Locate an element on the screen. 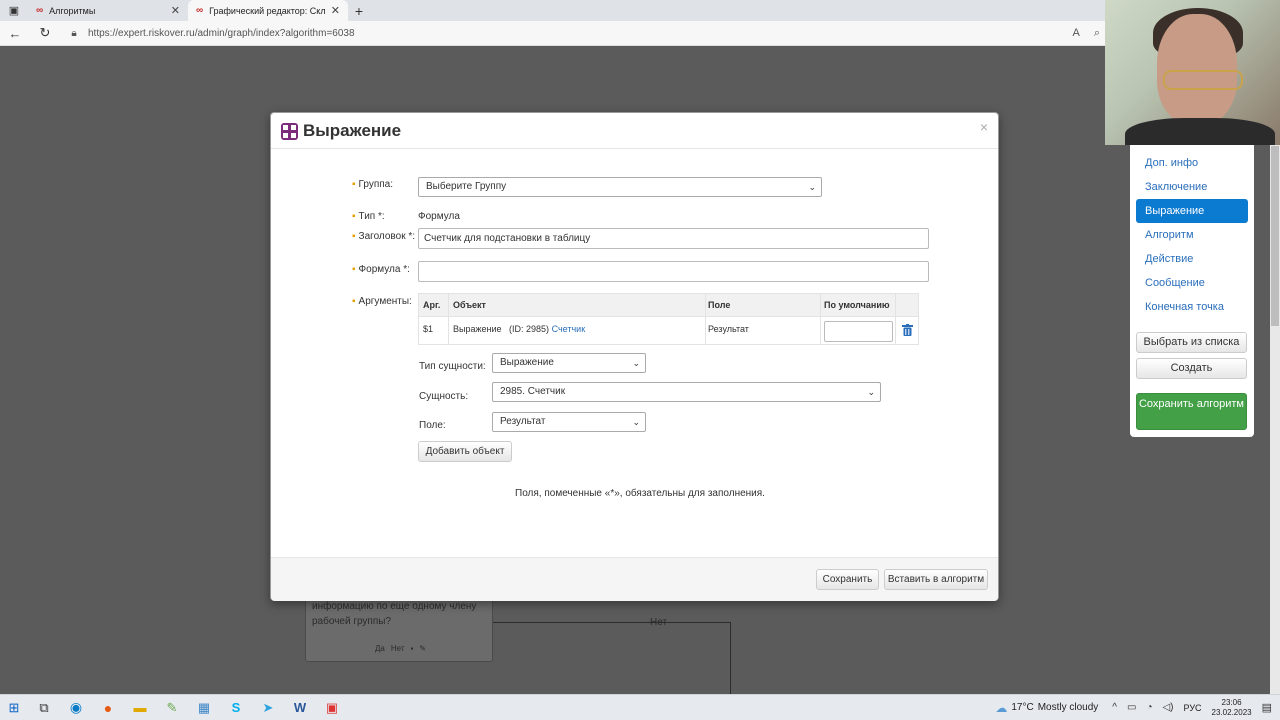 The height and width of the screenshot is (720, 1280). table-row-arg: $1 is located at coordinates (428, 329).